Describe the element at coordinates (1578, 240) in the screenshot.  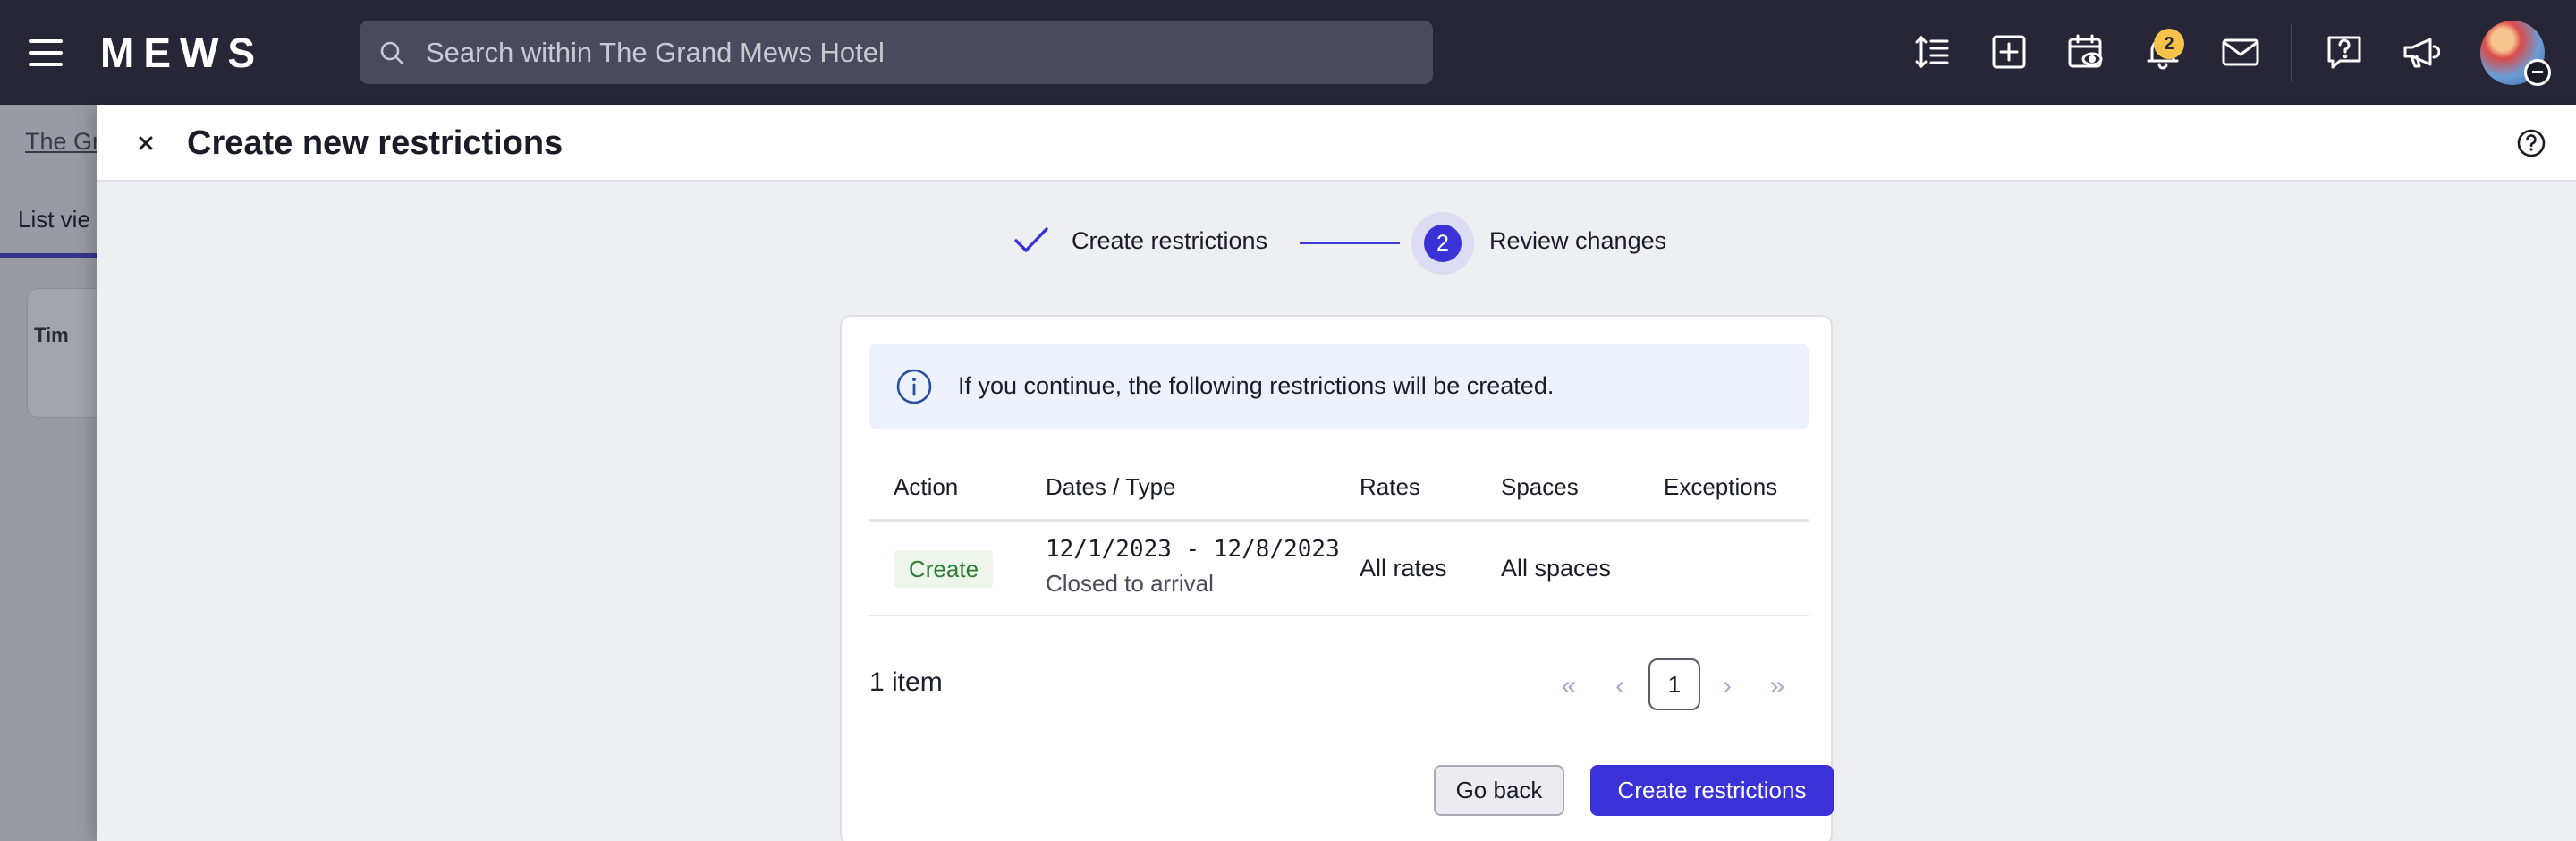
I see `step-2-label: Review changes` at that location.